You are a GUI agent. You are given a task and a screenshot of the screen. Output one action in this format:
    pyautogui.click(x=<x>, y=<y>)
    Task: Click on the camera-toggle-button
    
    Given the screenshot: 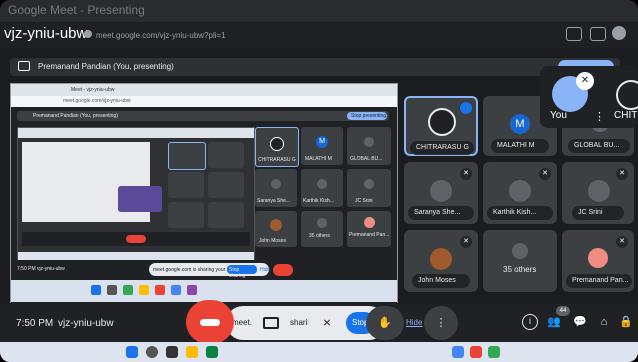 What is the action you would take?
    pyautogui.click(x=271, y=323)
    